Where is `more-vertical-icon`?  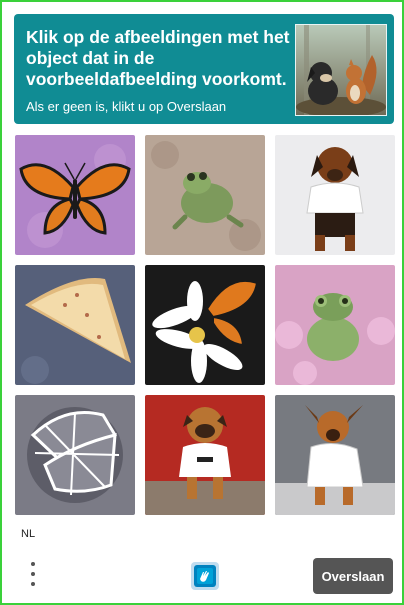
more-vertical-icon is located at coordinates (33, 576).